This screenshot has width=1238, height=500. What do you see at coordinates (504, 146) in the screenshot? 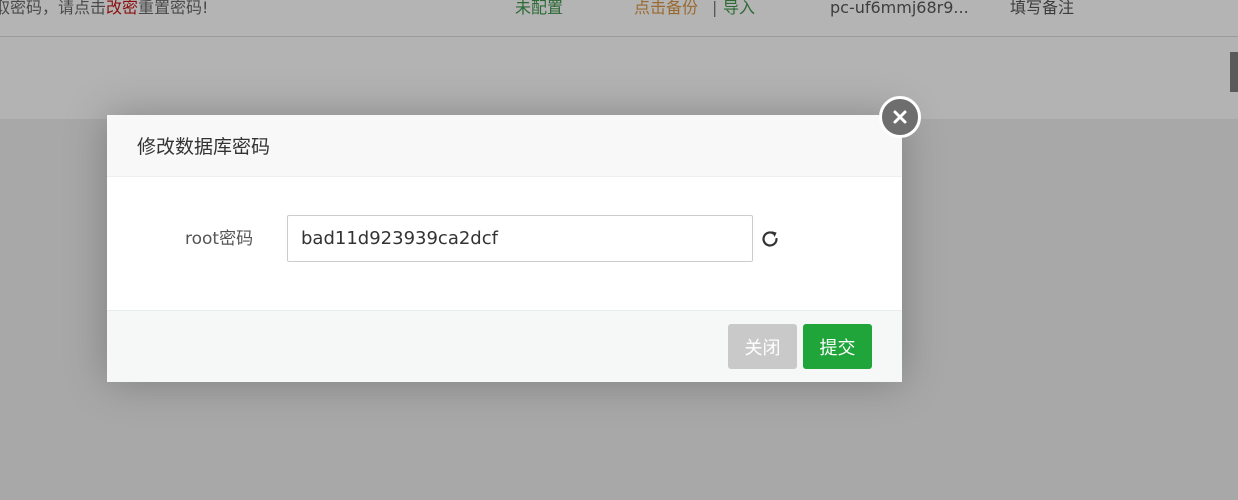
I see `dialog-header: 修改数据库密码` at bounding box center [504, 146].